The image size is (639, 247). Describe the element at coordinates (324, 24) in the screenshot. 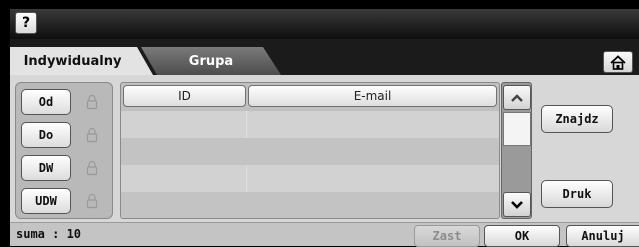

I see `top-bar: ?` at that location.